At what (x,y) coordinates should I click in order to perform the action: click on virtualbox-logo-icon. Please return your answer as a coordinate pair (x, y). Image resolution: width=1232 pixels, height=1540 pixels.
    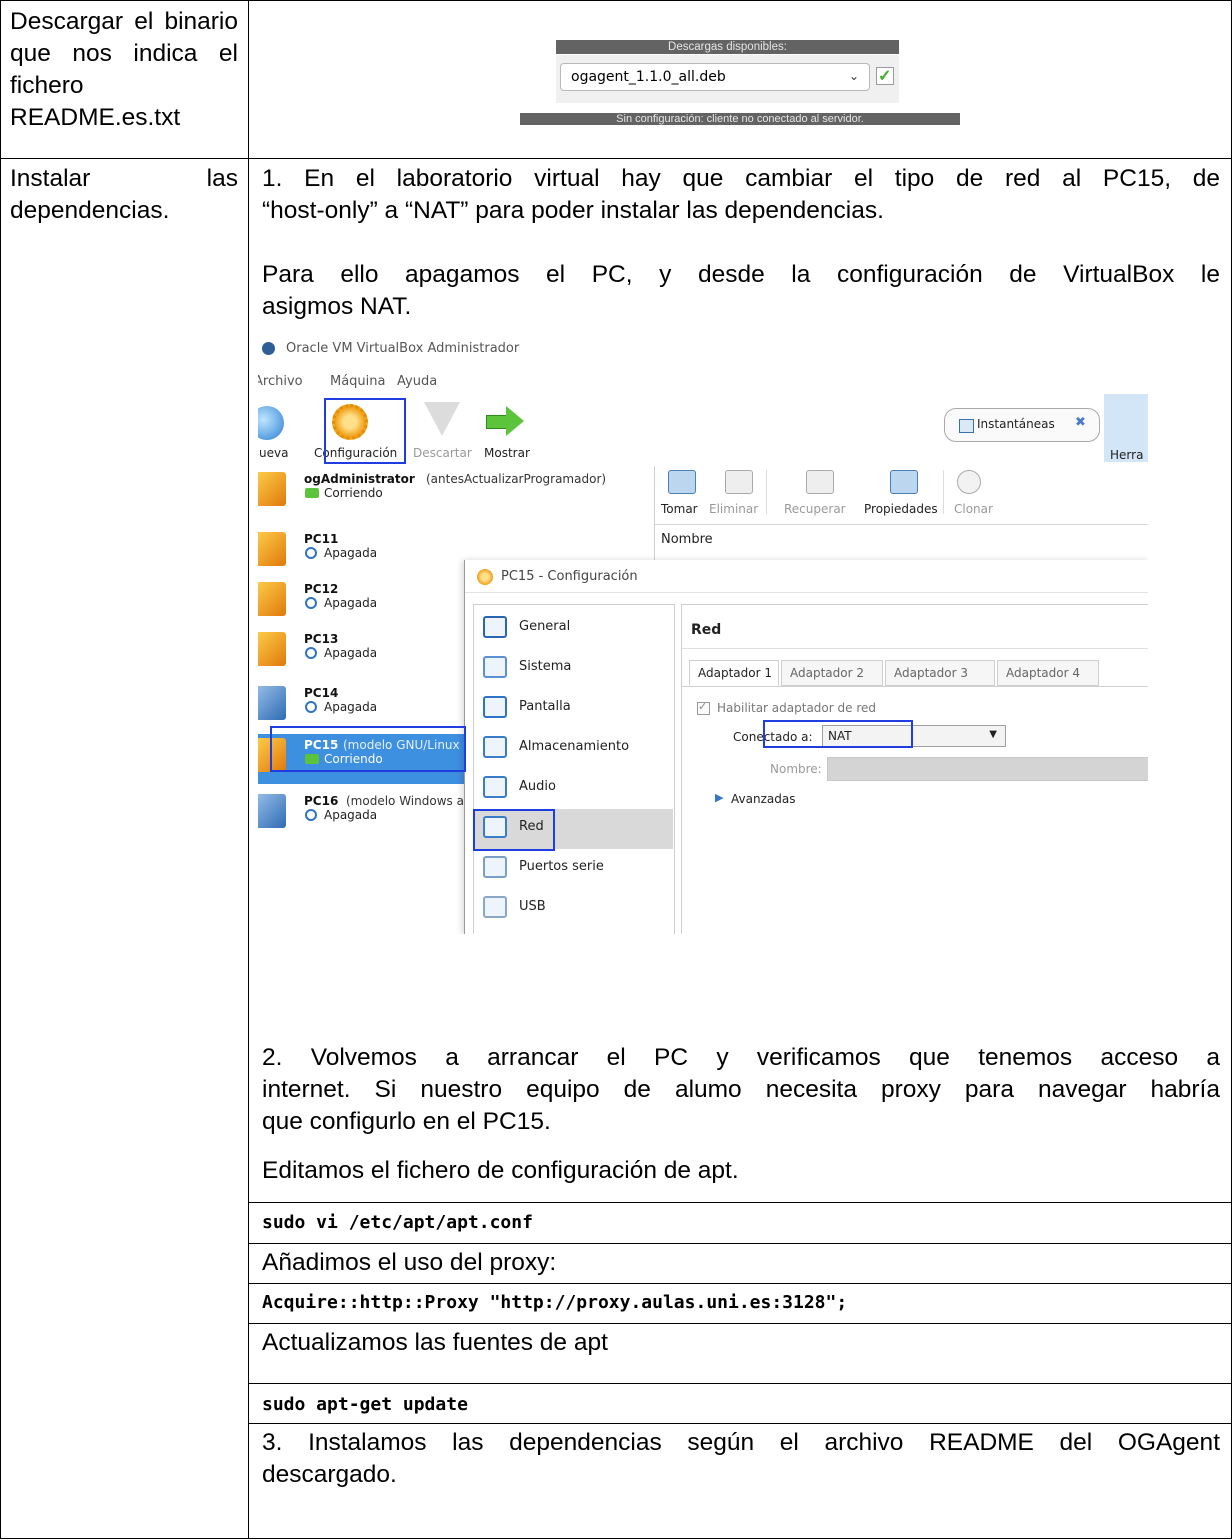
    Looking at the image, I should click on (268, 348).